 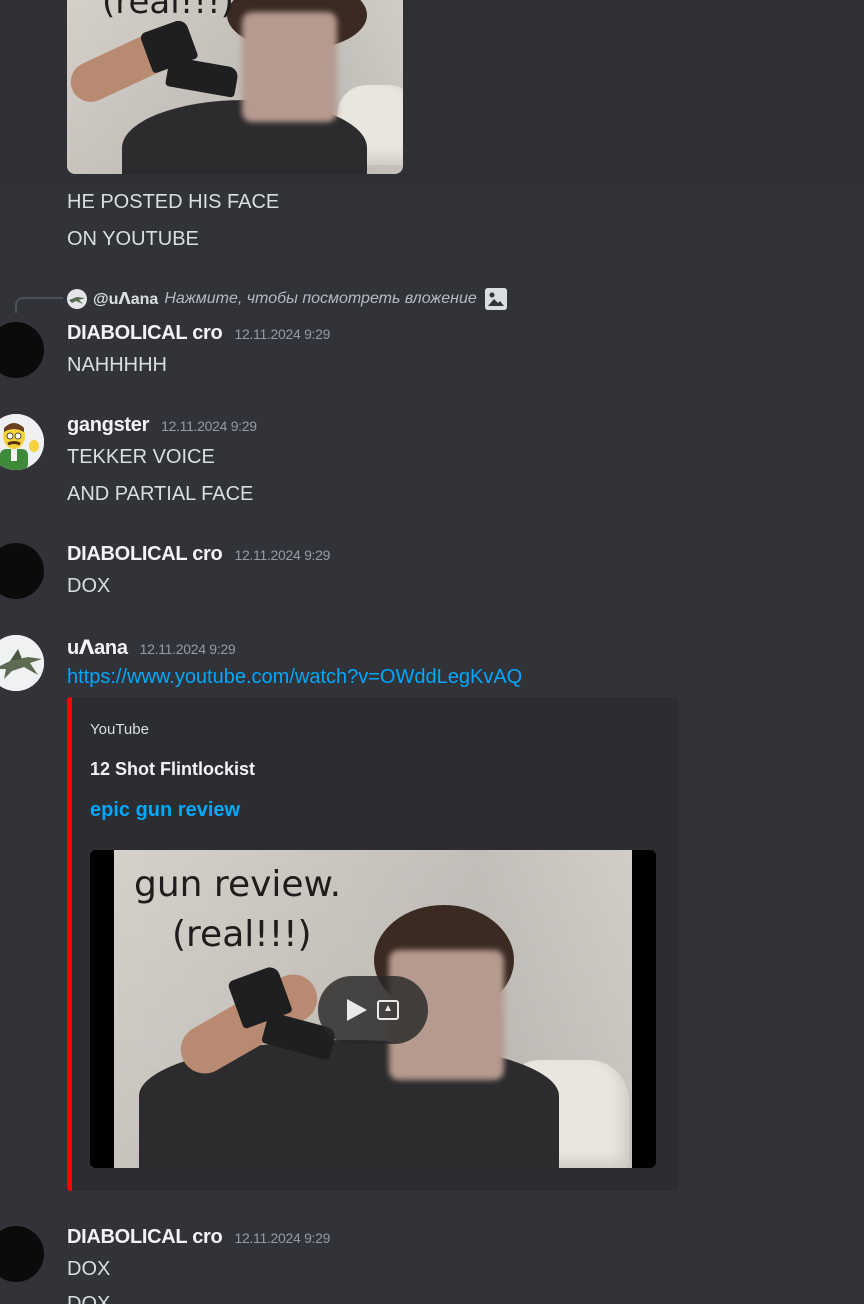 What do you see at coordinates (168, 11) in the screenshot?
I see `attachment-caption: (real!!!)` at bounding box center [168, 11].